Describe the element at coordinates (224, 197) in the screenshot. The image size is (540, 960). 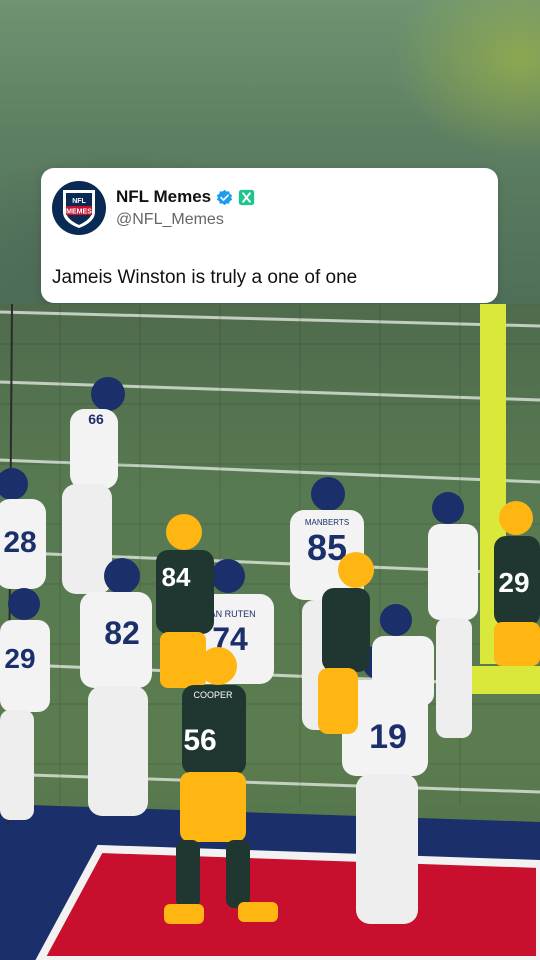
I see `verified-badge-icon` at that location.